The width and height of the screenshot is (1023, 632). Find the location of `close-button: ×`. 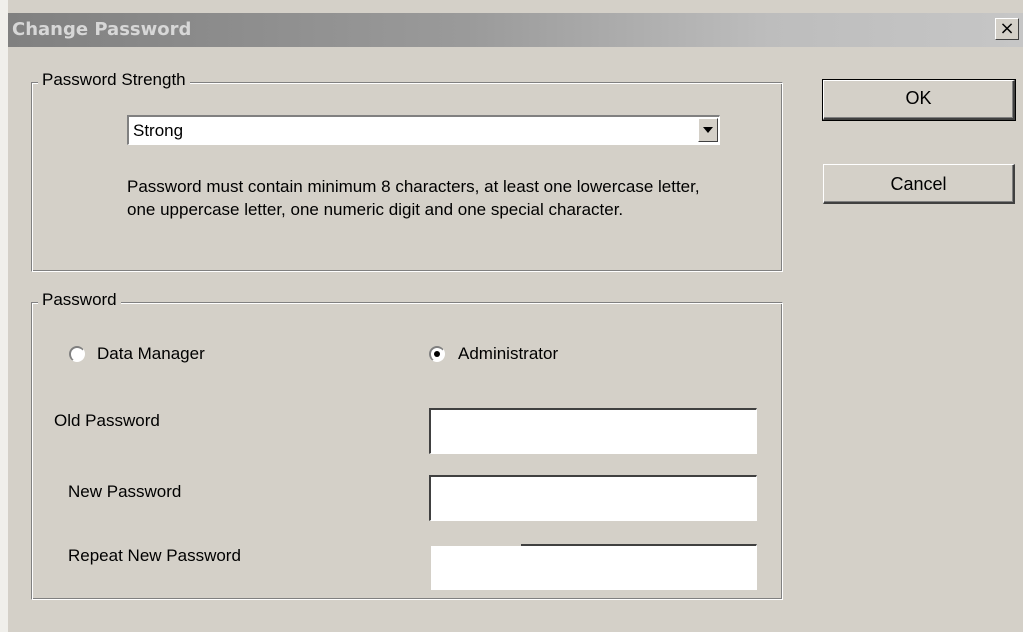

close-button: × is located at coordinates (1007, 29).